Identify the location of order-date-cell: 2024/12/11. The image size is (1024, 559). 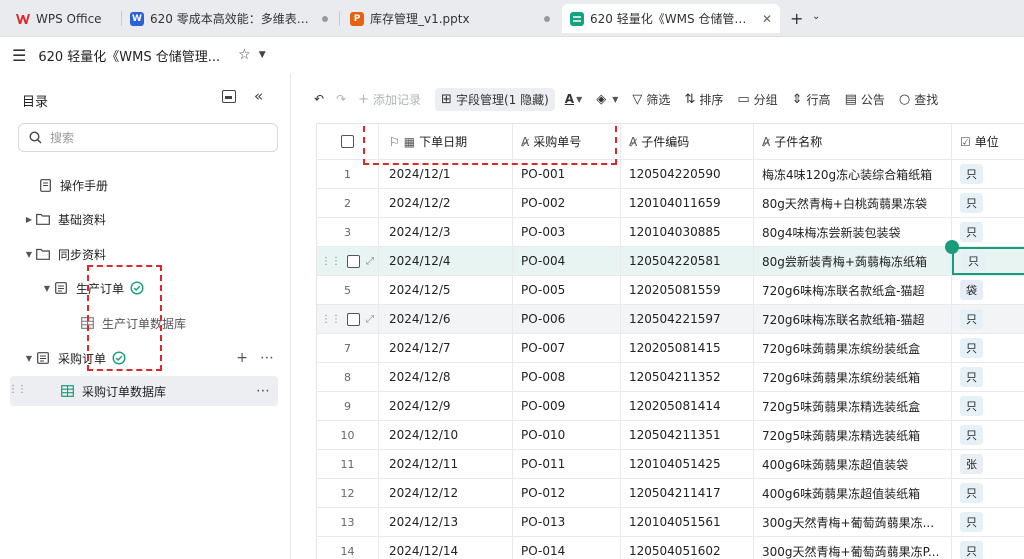
(446, 464).